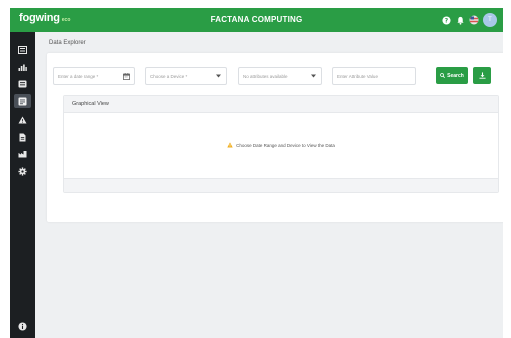 Image resolution: width=511 pixels, height=338 pixels. I want to click on alert-icon, so click(22, 120).